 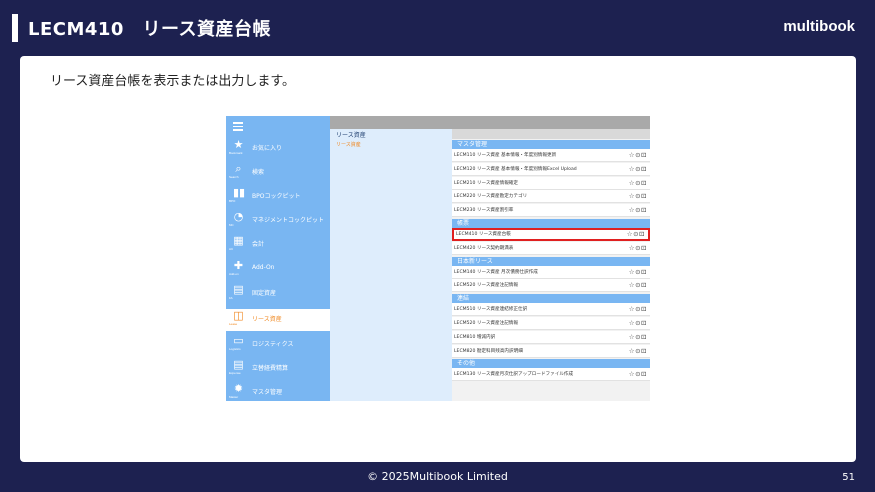 I want to click on sidebar-item-sub: BPO, so click(x=232, y=201).